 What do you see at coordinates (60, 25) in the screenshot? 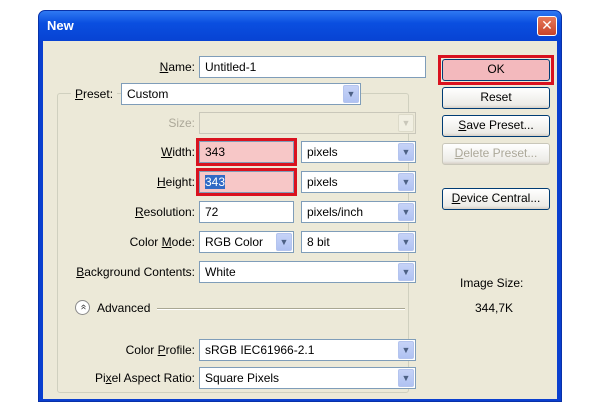
I see `dialog-title: New` at bounding box center [60, 25].